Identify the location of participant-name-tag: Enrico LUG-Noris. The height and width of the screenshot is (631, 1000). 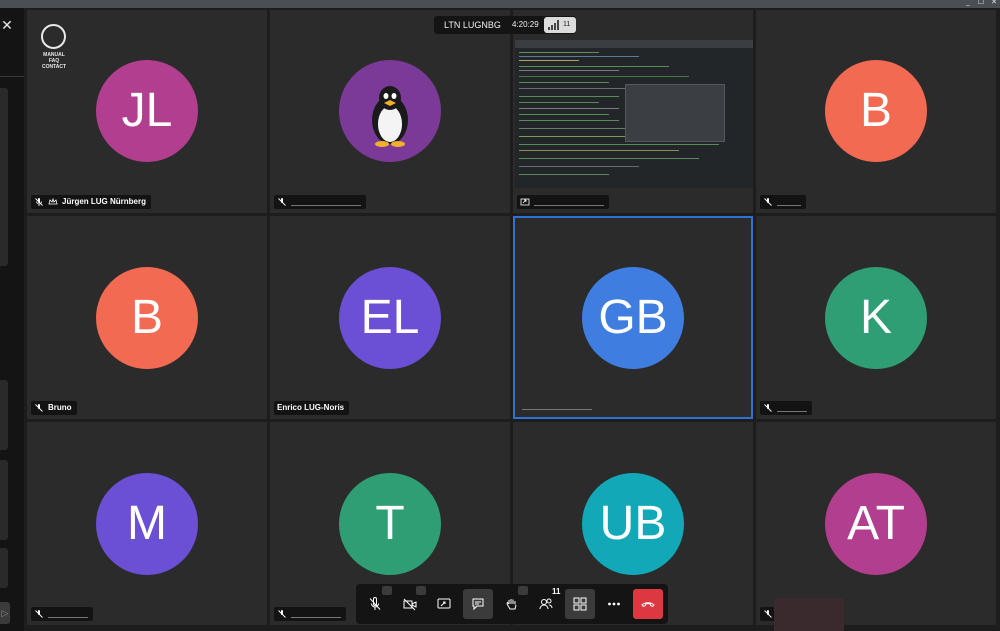
(312, 408).